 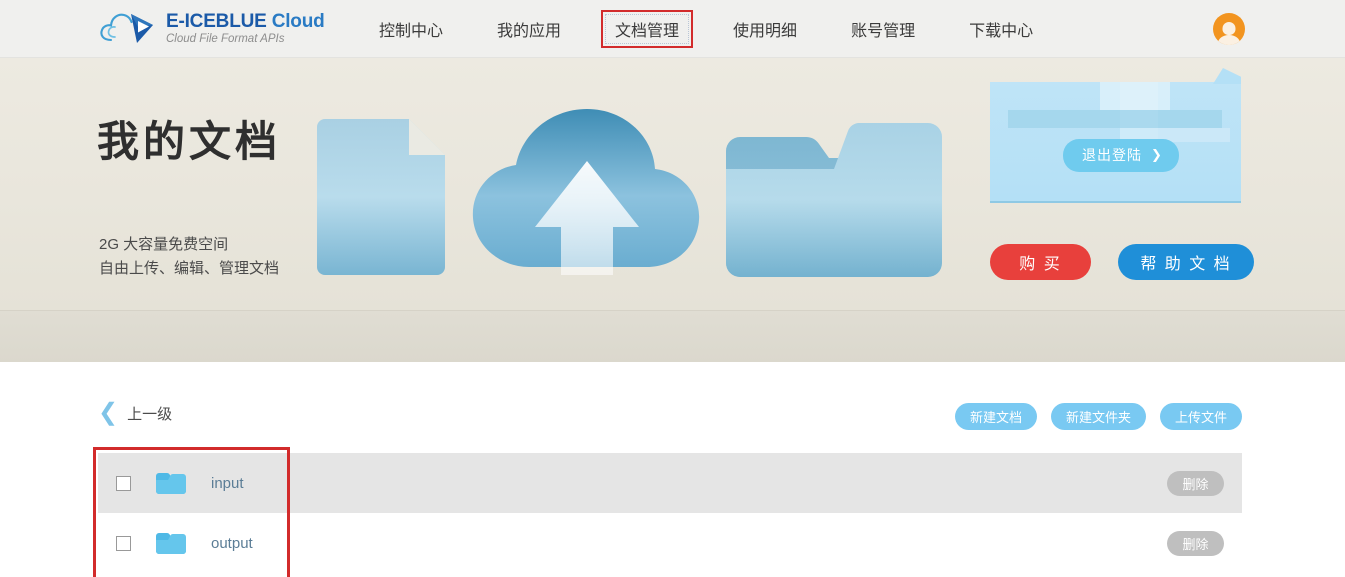 I want to click on hero-subtitle-line2: 自由上传、编辑、管理文档, so click(x=189, y=268).